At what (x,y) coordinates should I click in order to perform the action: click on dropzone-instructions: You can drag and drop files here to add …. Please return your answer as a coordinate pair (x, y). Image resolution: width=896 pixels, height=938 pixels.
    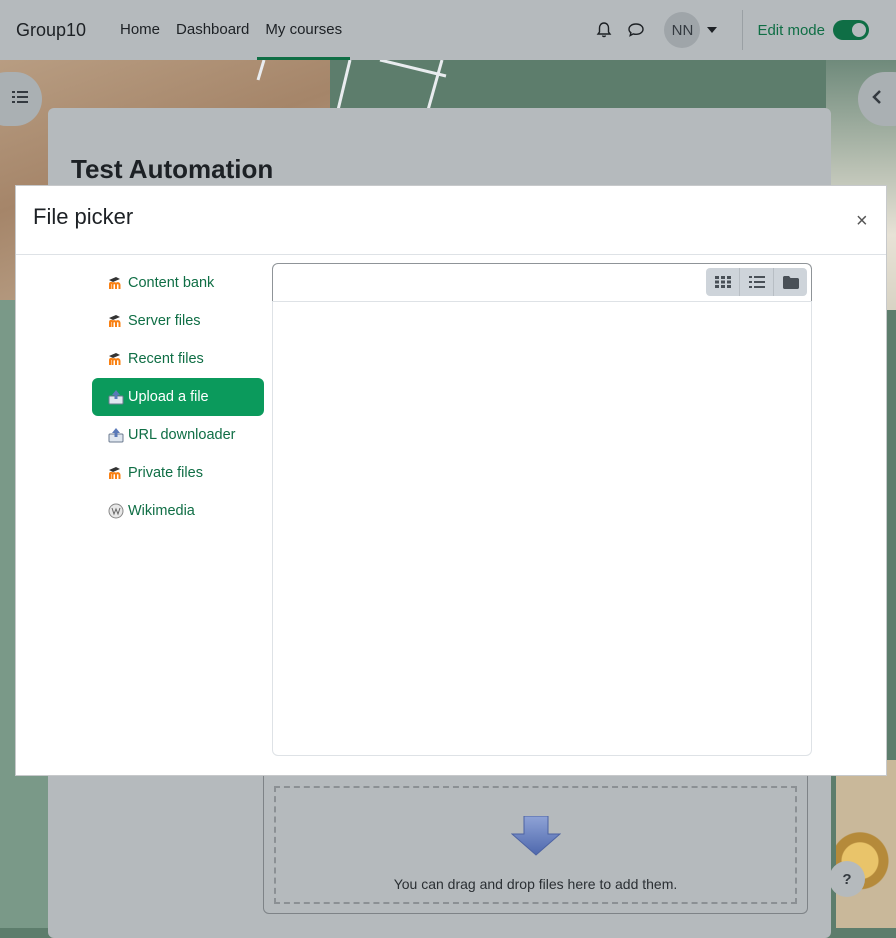
    Looking at the image, I should click on (535, 884).